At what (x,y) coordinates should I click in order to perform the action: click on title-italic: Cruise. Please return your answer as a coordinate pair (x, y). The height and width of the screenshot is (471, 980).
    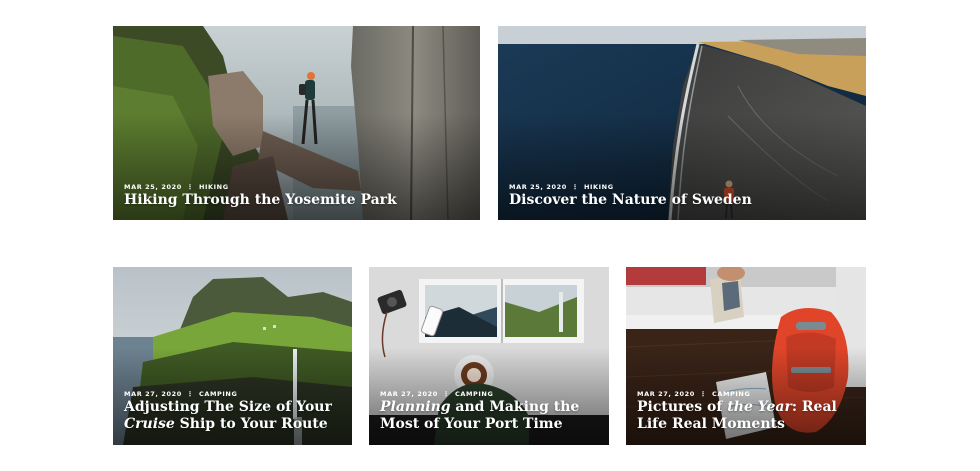
    Looking at the image, I should click on (149, 424).